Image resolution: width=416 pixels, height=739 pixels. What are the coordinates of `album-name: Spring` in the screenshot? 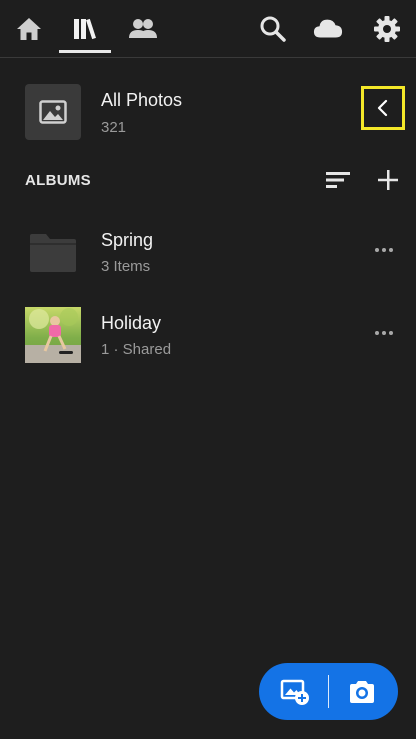 It's located at (127, 240).